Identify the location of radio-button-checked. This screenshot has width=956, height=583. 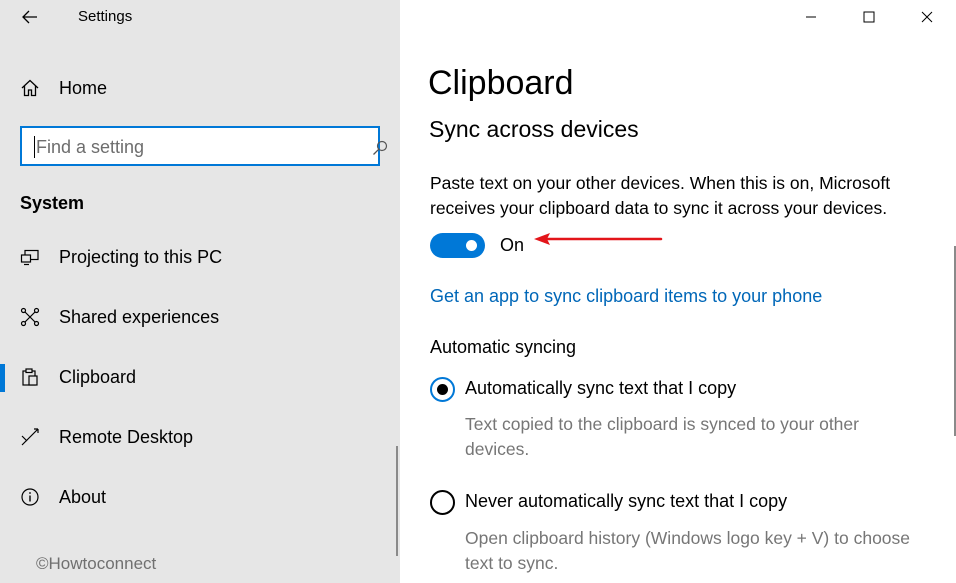
(442, 389).